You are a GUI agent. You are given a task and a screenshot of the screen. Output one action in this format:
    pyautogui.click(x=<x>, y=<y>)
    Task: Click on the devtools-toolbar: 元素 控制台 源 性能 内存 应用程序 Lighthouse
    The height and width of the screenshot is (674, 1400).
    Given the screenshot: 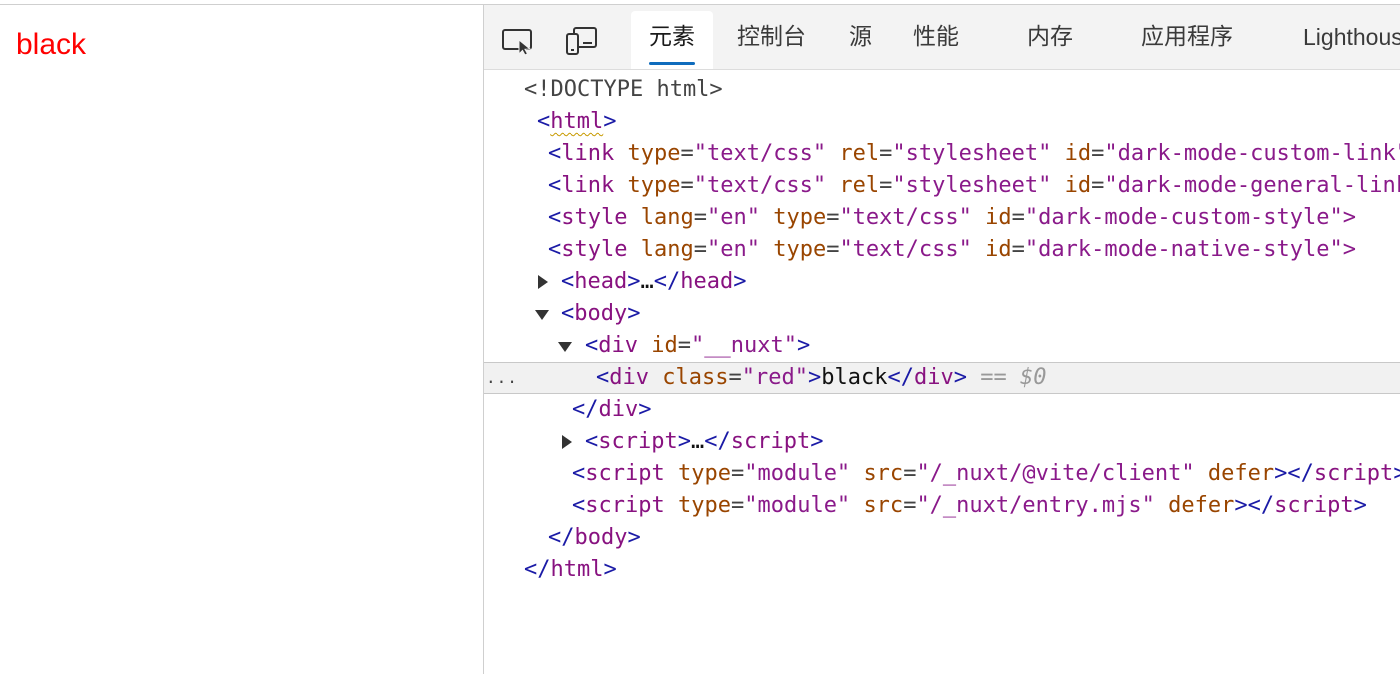 What is the action you would take?
    pyautogui.click(x=942, y=37)
    